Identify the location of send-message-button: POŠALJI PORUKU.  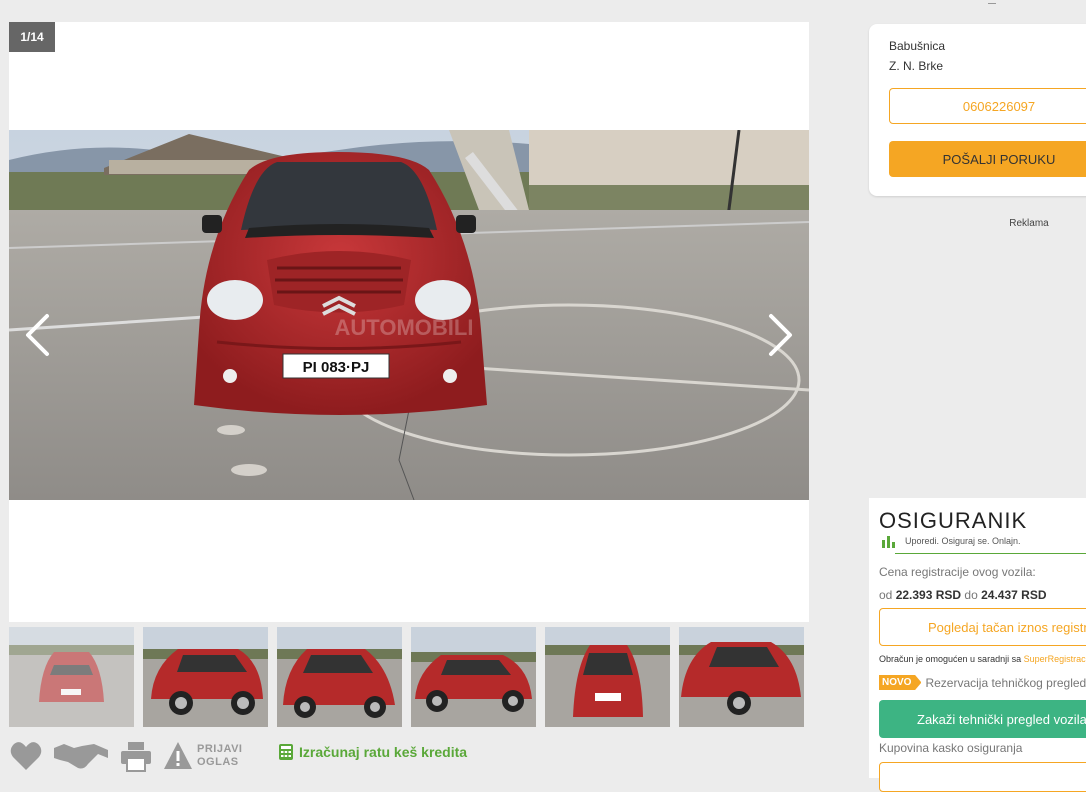
(987, 159).